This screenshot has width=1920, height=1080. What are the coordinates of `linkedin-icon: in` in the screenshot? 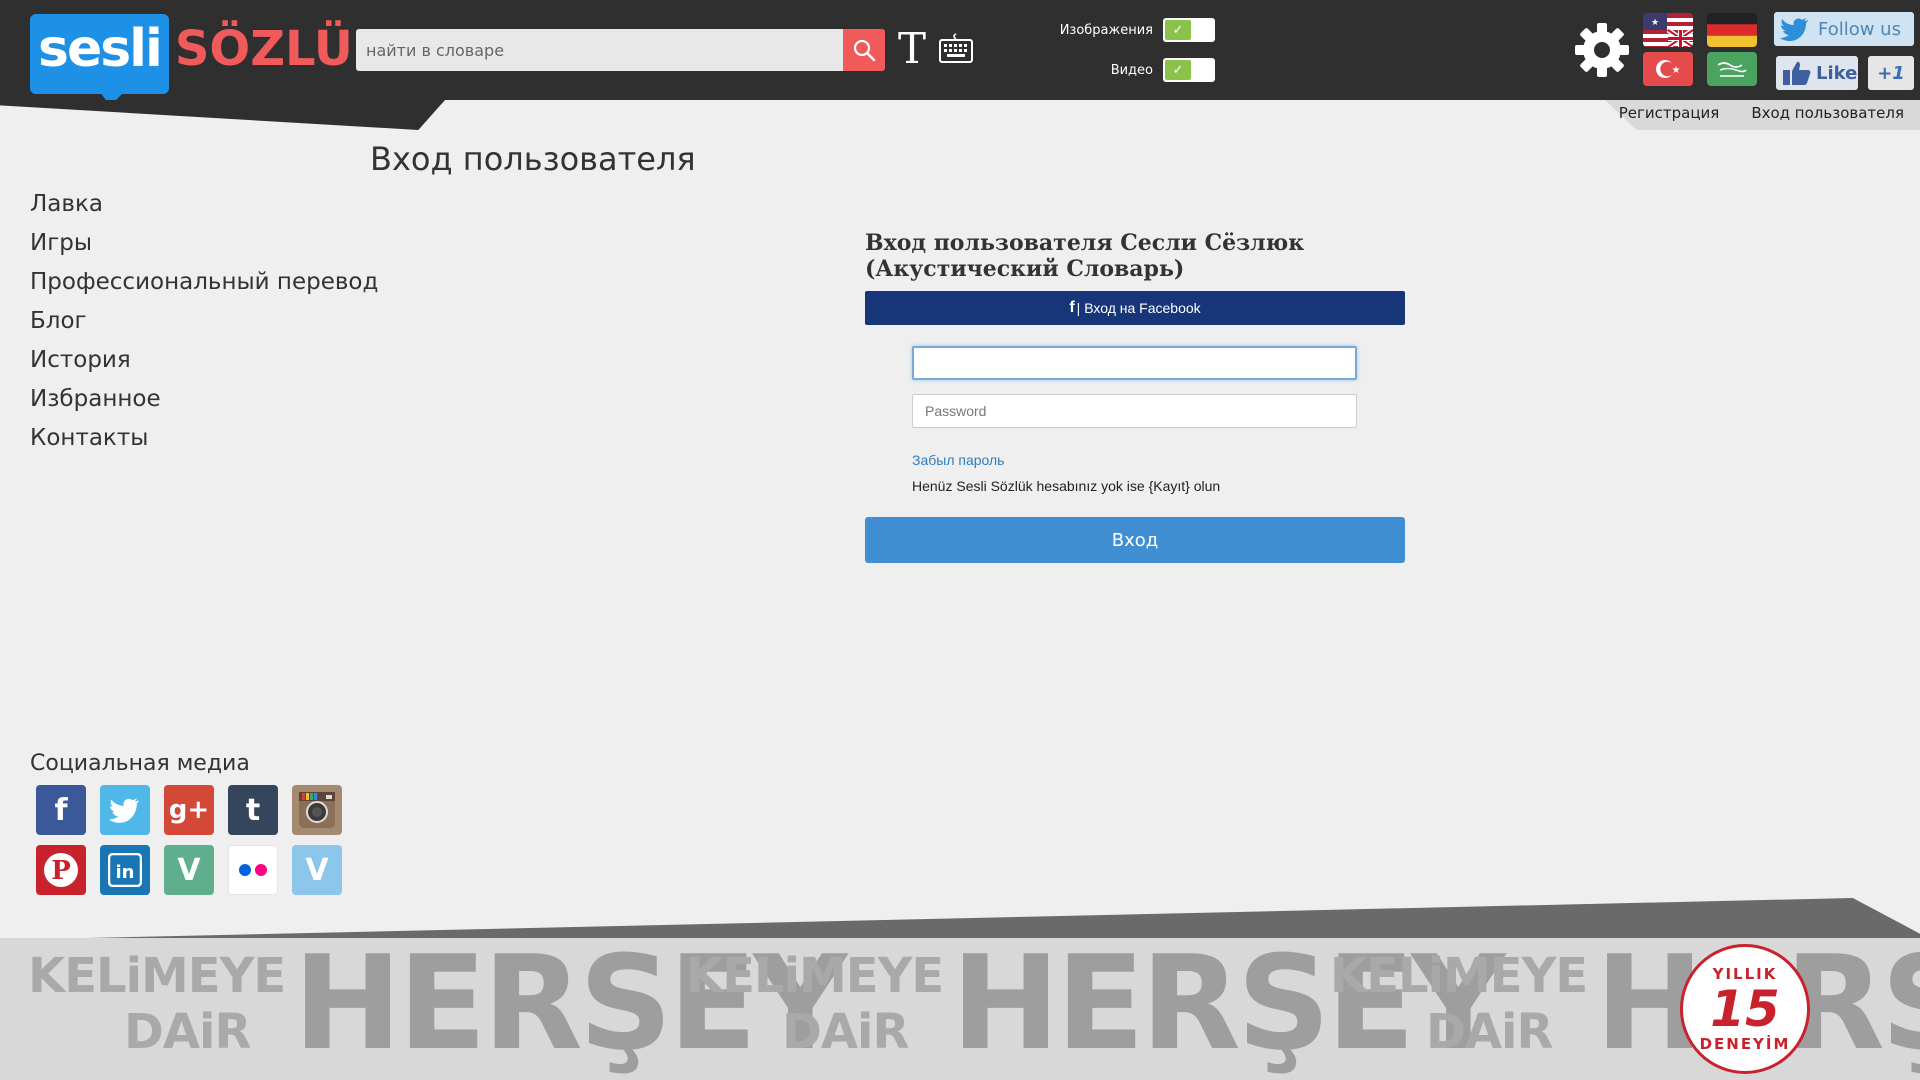 It's located at (125, 870).